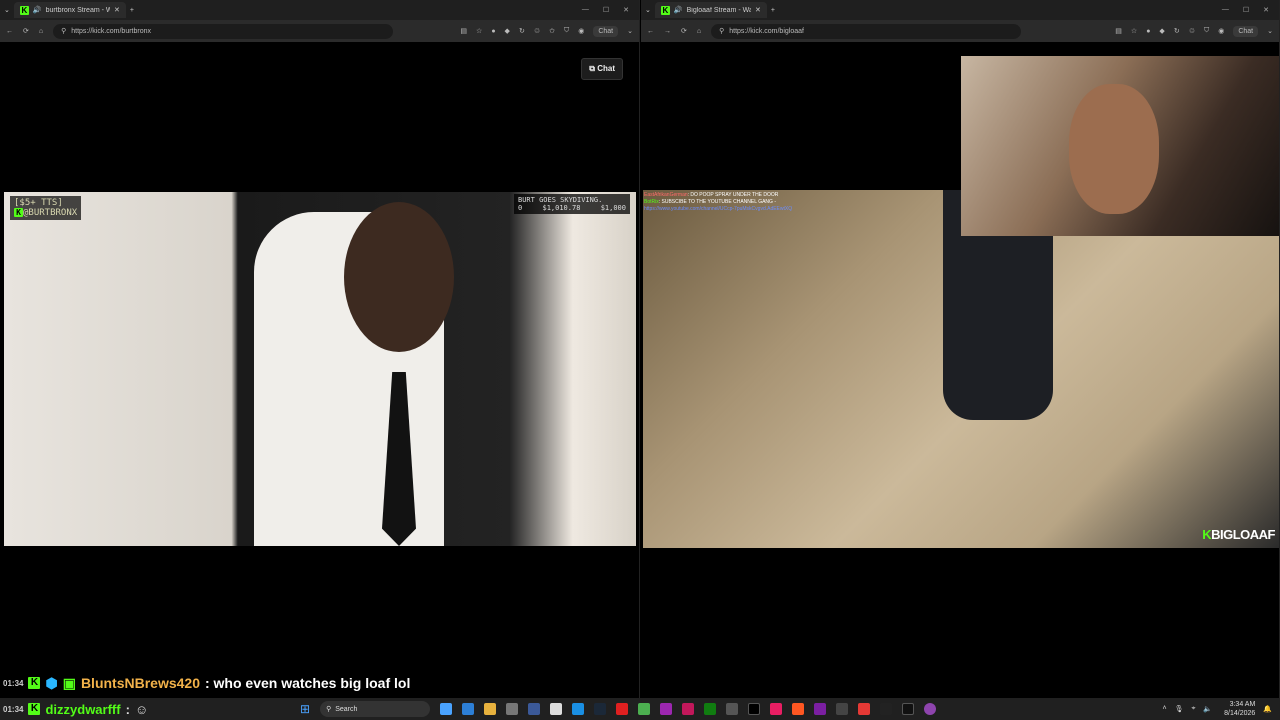  I want to click on tiktok-icon, so click(776, 709).